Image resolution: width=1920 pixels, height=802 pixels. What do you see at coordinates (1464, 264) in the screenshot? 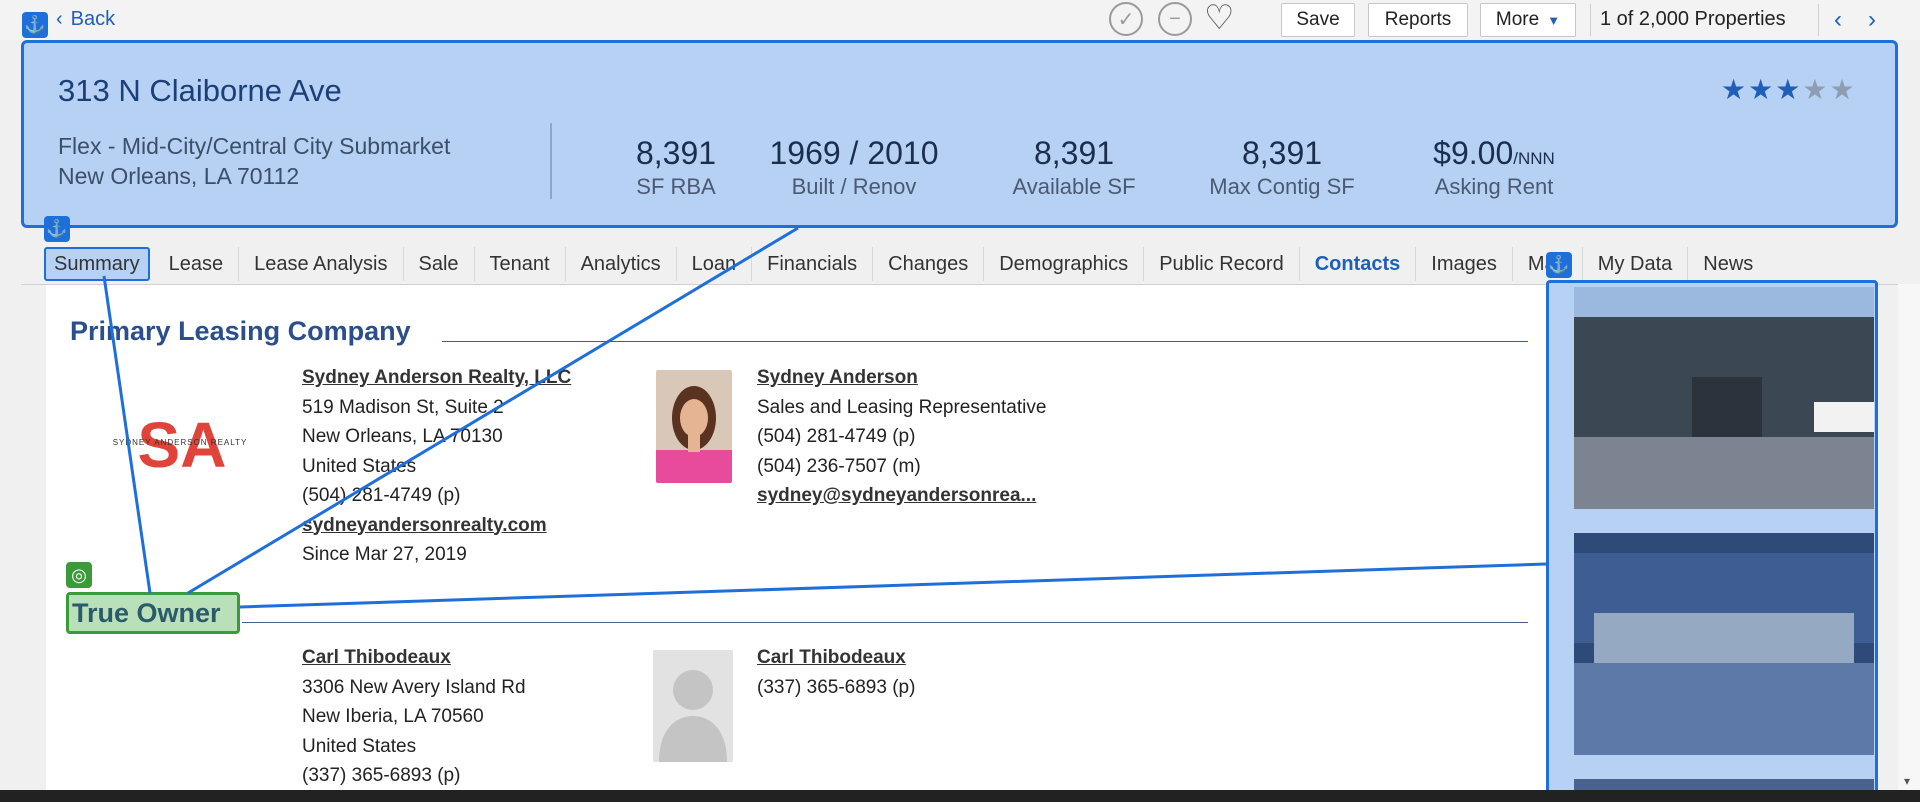
I see `tab-images: Images` at bounding box center [1464, 264].